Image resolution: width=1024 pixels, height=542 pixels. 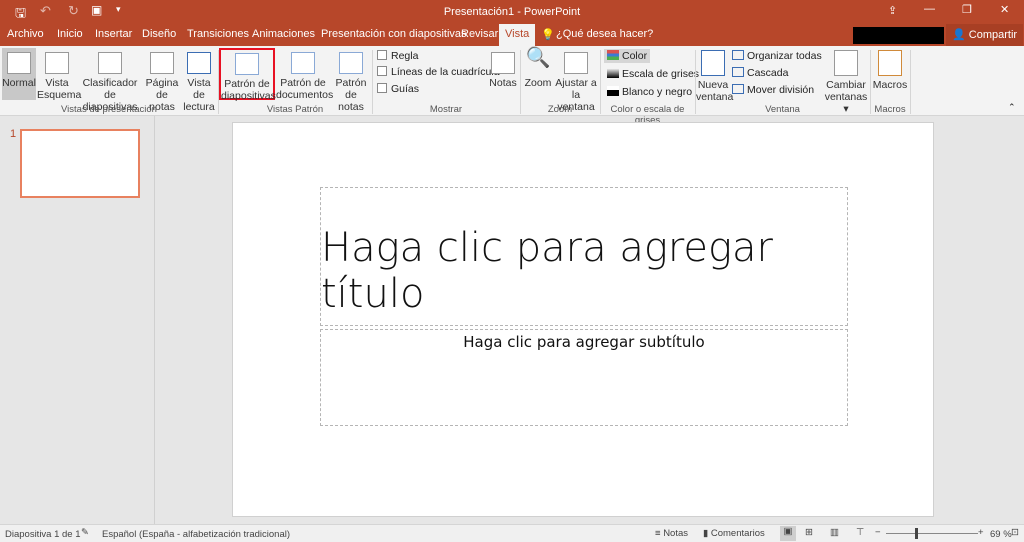 I want to click on tab-archivo: Archivo, so click(x=25, y=34).